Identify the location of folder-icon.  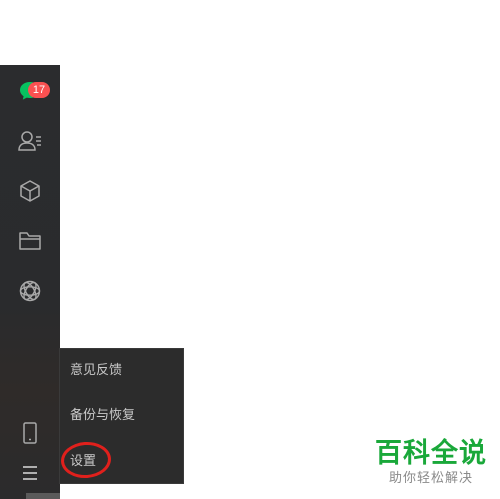
(30, 241).